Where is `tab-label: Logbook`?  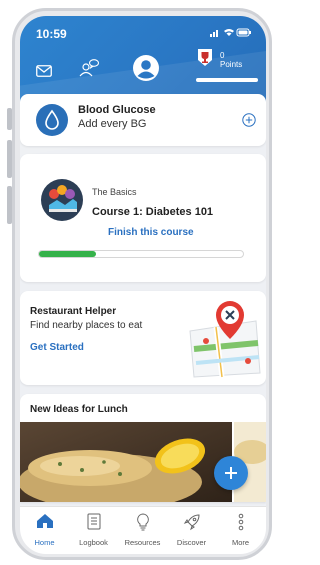 tab-label: Logbook is located at coordinates (93, 542).